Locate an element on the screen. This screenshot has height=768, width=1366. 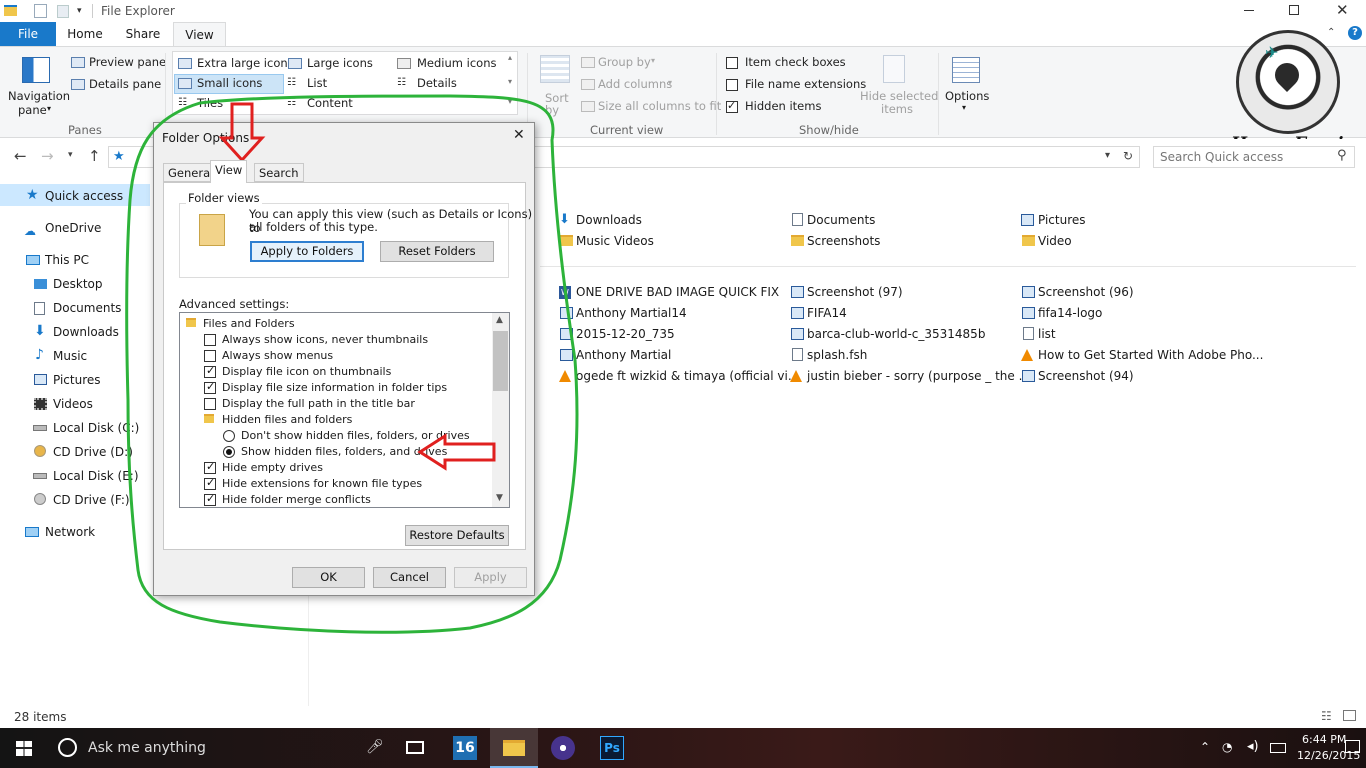
file-explorer-taskbar-button is located at coordinates (514, 748).